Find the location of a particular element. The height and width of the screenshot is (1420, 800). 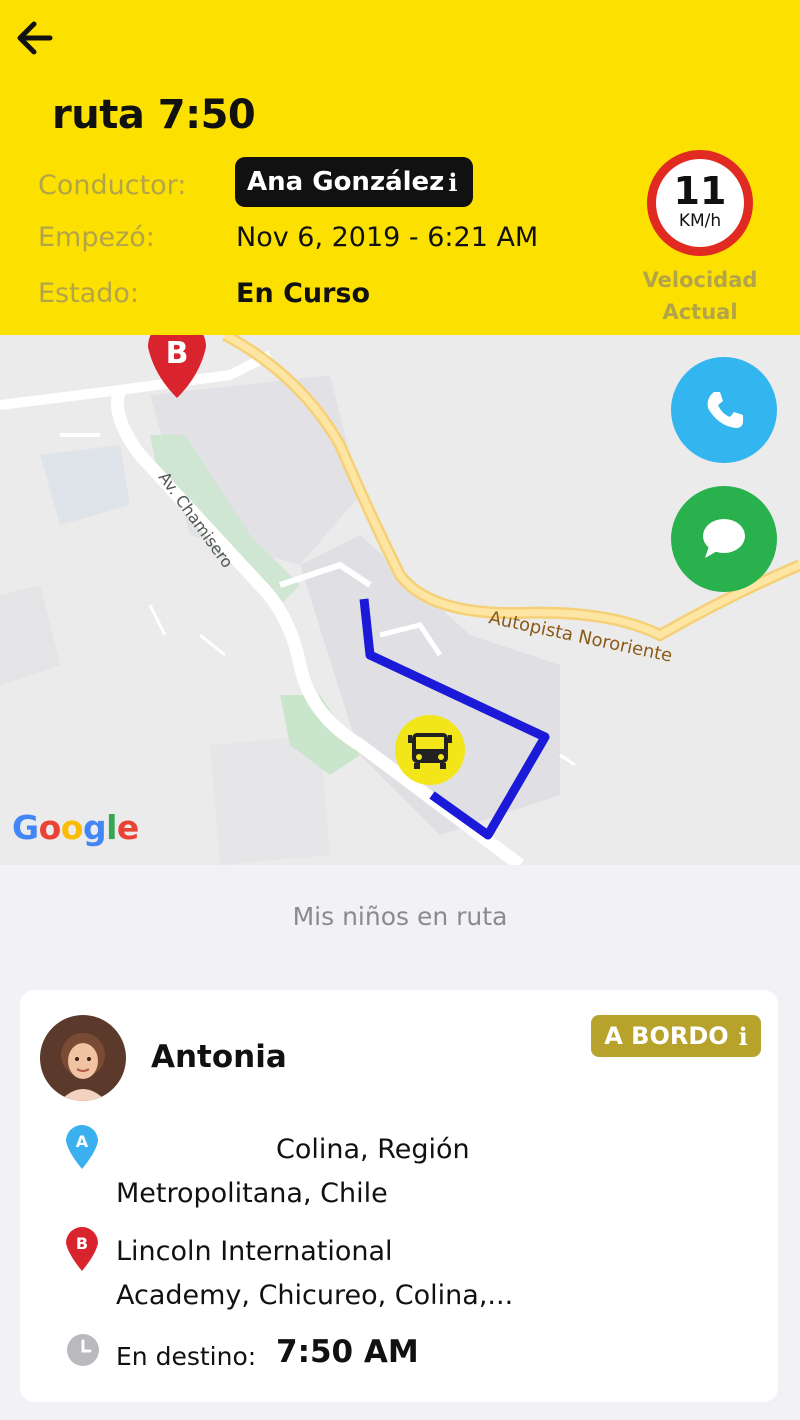

chat-bubble-icon is located at coordinates (724, 538).